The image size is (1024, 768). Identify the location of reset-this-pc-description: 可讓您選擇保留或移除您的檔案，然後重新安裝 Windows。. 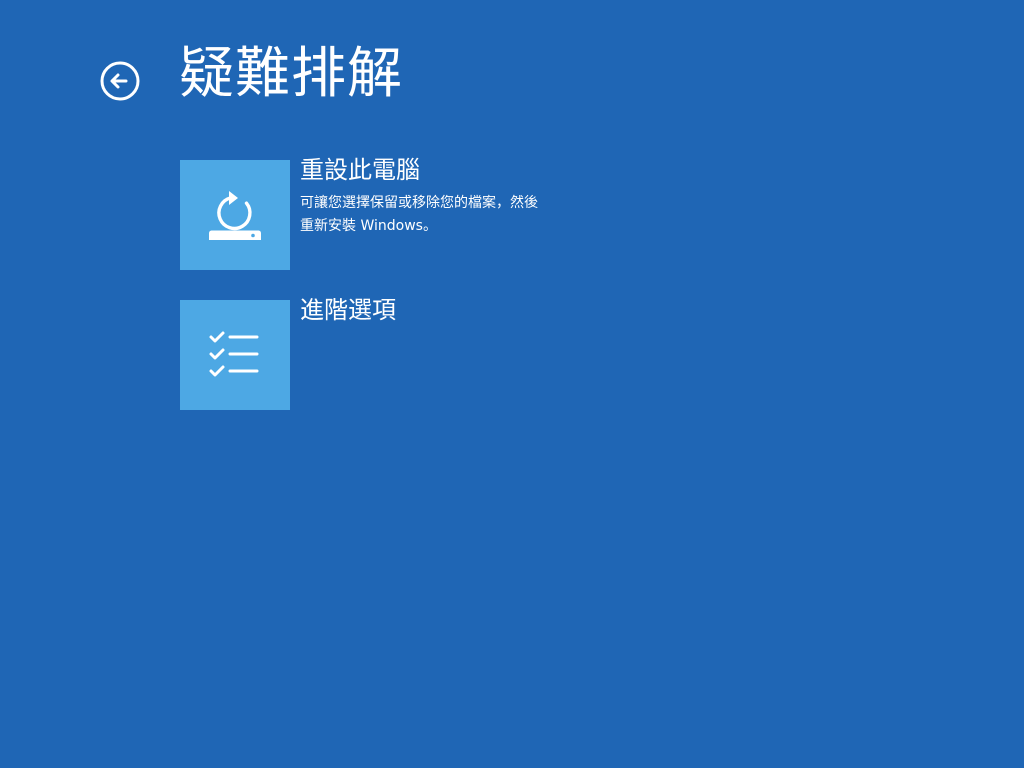
(419, 214).